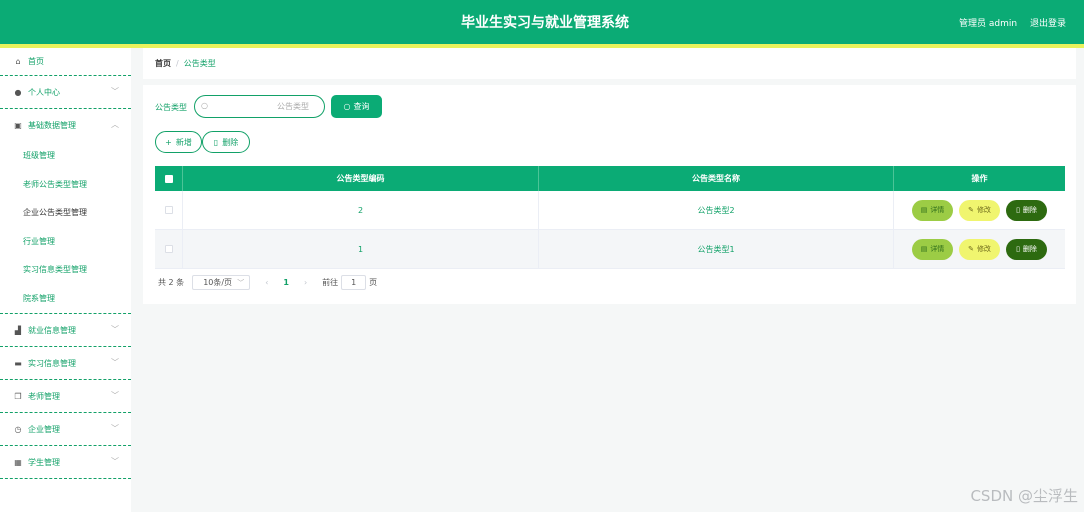 Image resolution: width=1084 pixels, height=512 pixels. What do you see at coordinates (115, 124) in the screenshot?
I see `chevron-up-icon: ︿` at bounding box center [115, 124].